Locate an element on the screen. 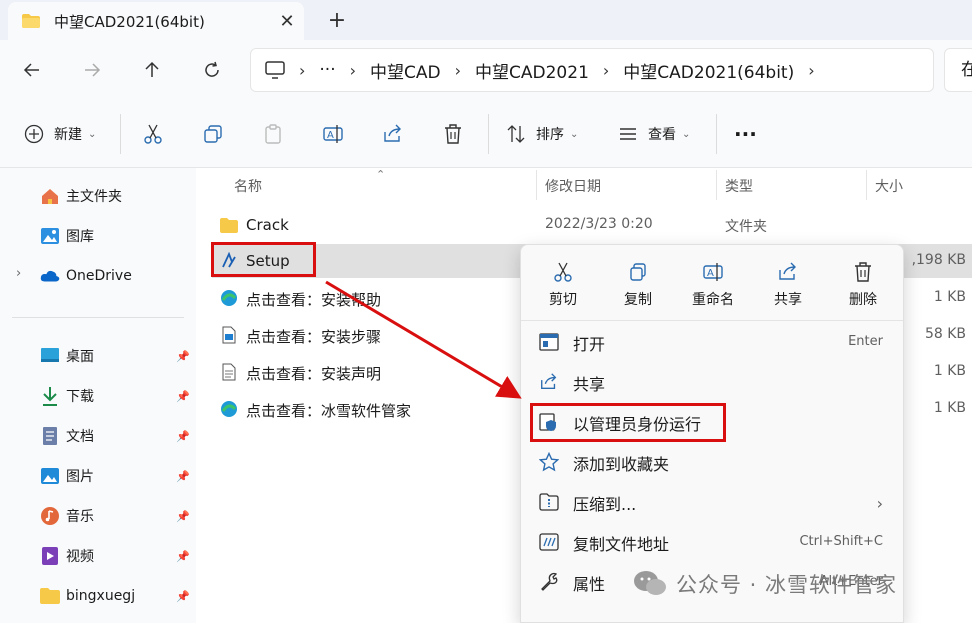 The width and height of the screenshot is (972, 623). watermark-text: 公众号 · 冰雪软件管家 is located at coordinates (787, 585).